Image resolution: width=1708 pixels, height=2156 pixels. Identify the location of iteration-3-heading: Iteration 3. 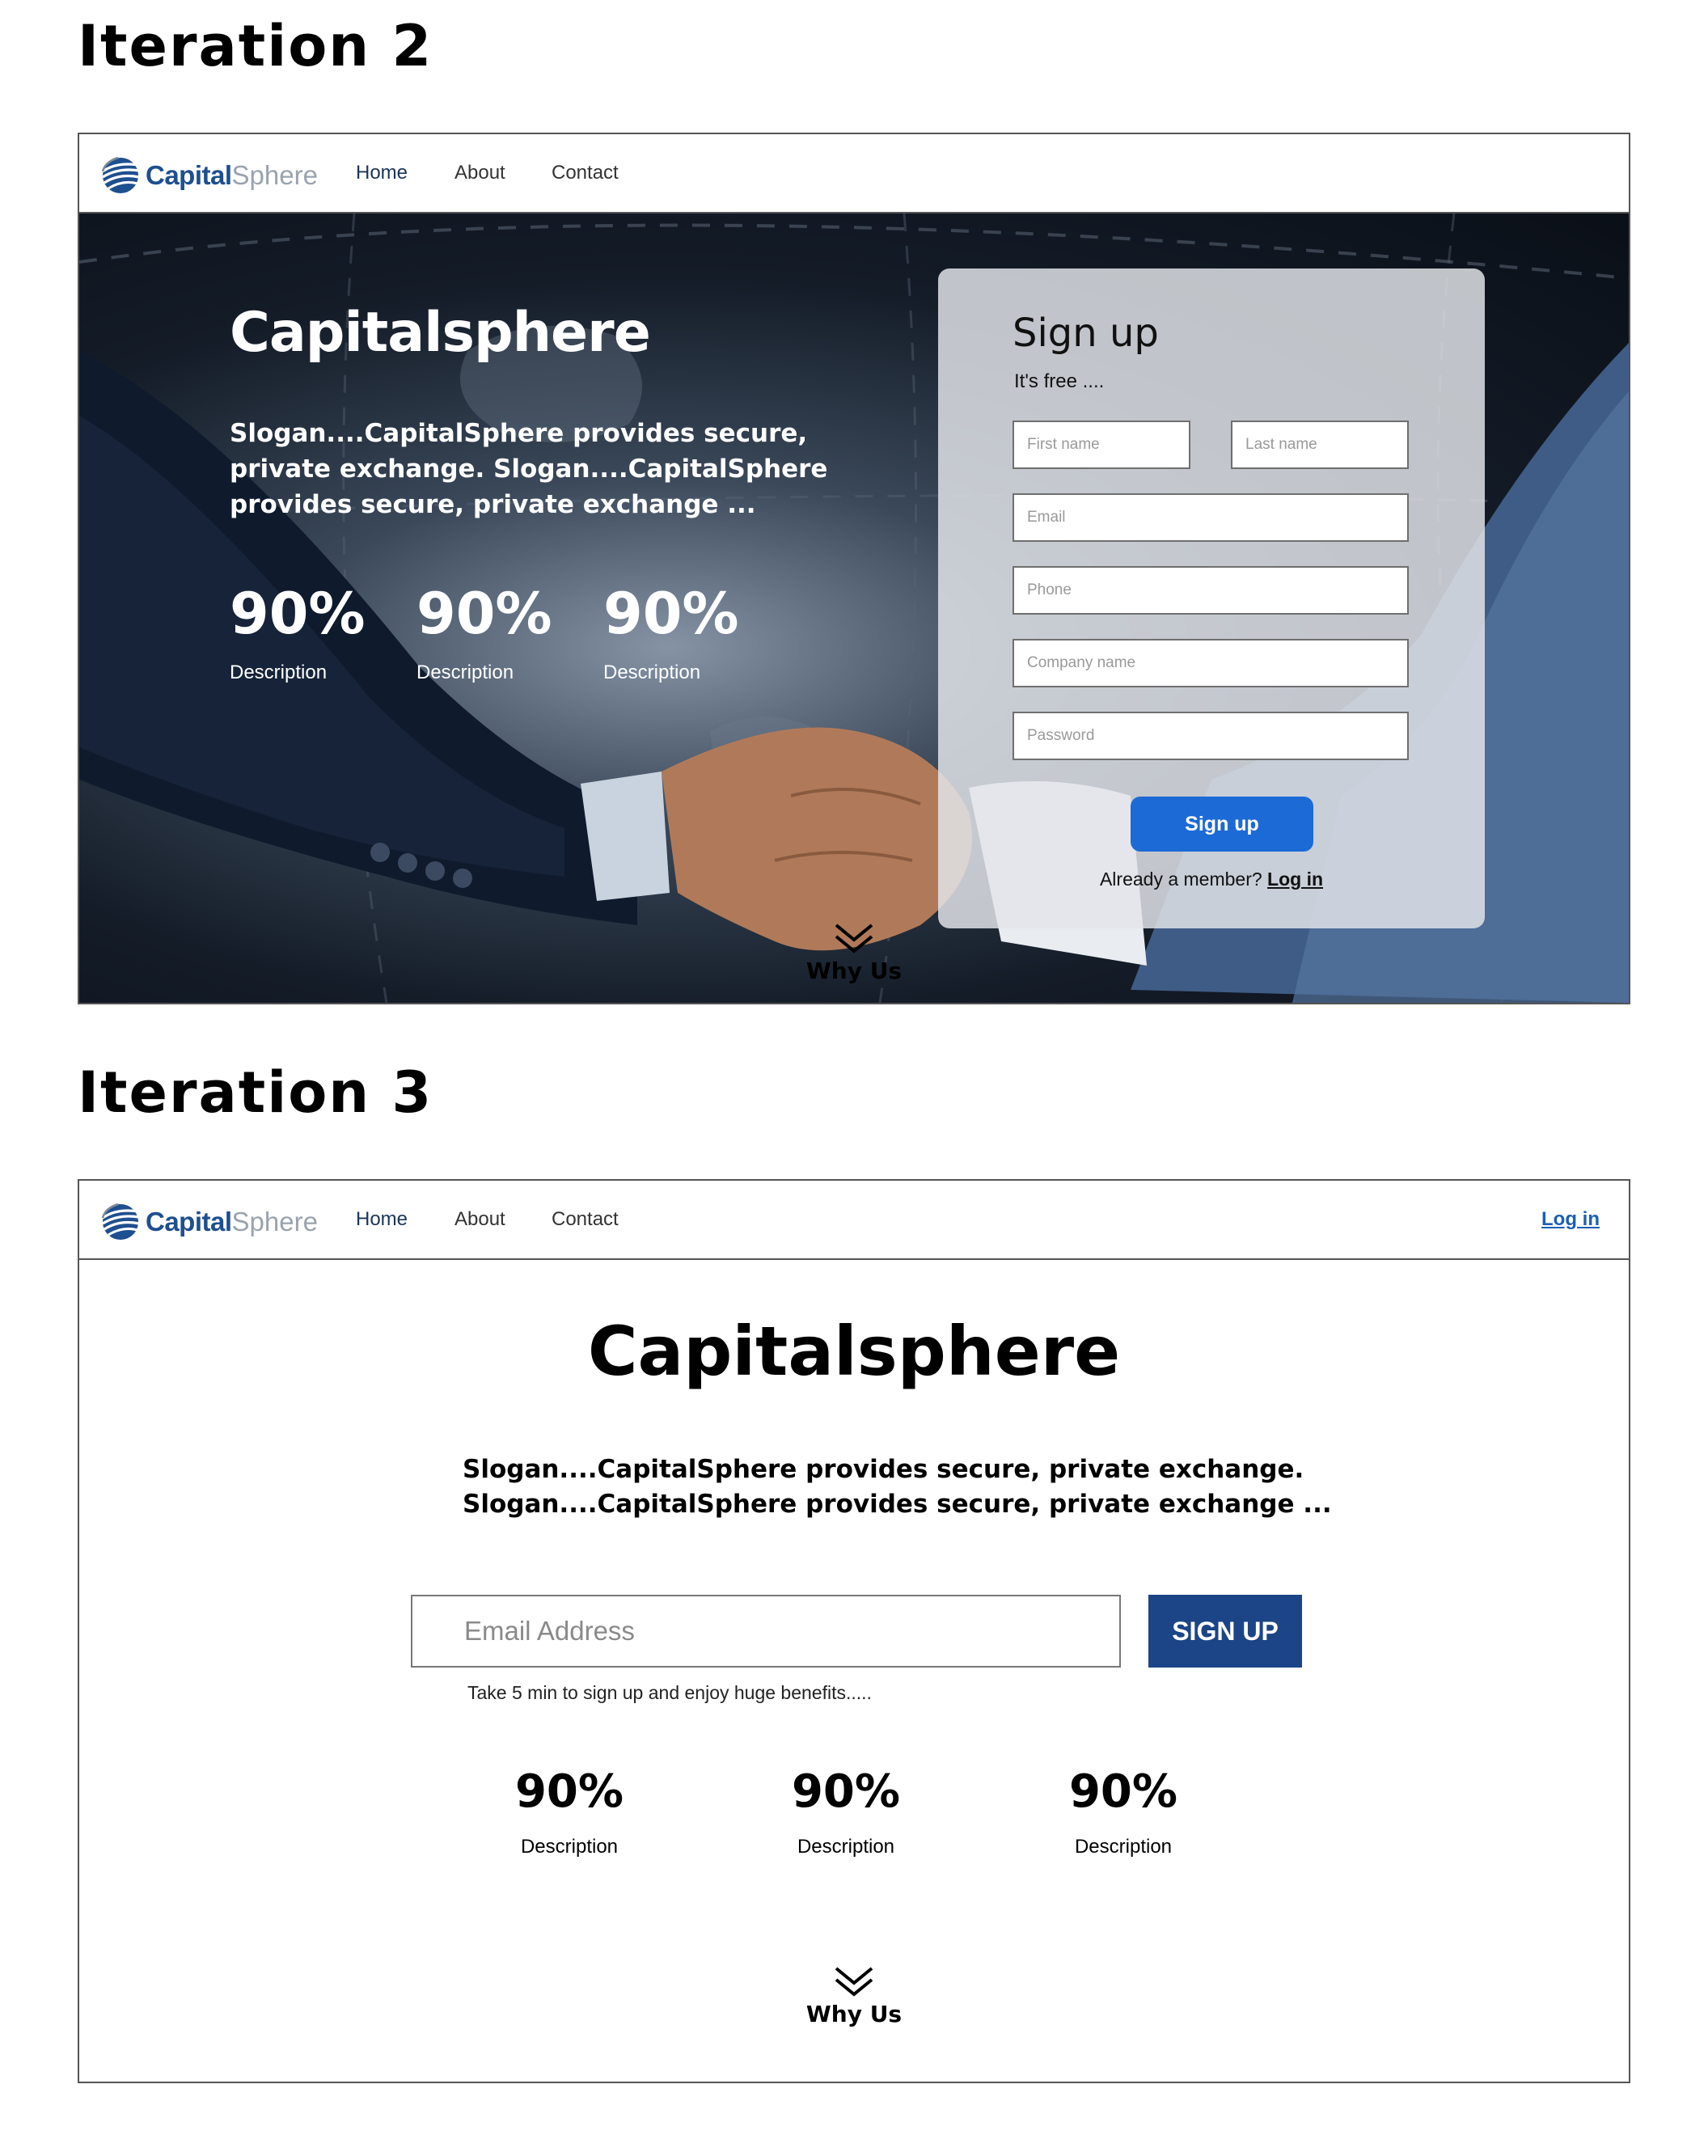
(256, 1093).